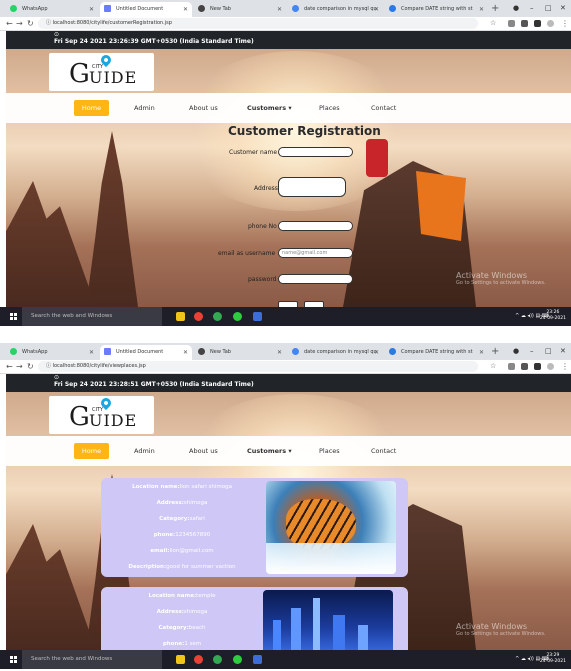 This screenshot has height=671, width=571. I want to click on city-skyline-photo, so click(328, 620).